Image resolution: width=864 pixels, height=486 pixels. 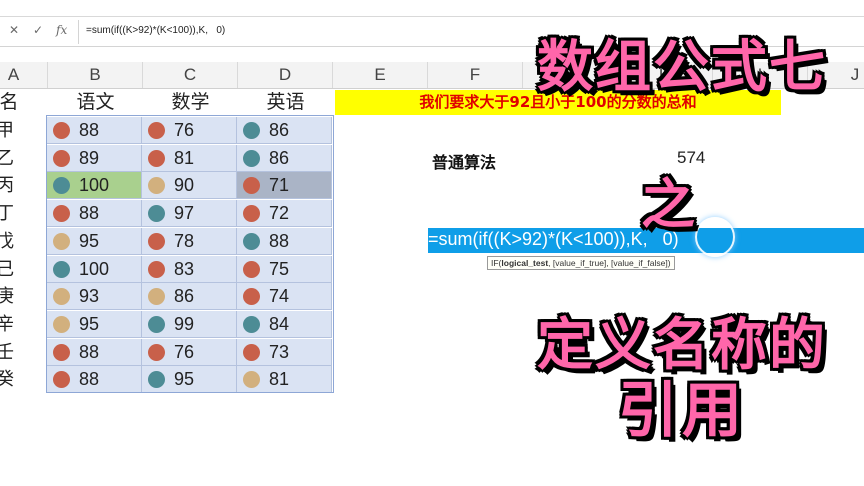 I want to click on score-cell: 78, so click(x=189, y=241).